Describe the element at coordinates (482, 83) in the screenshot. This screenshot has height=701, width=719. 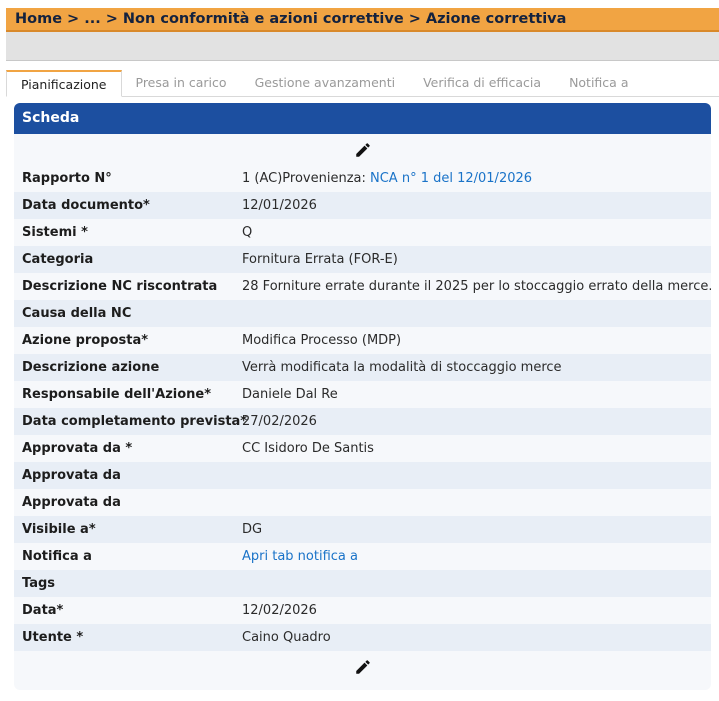
I see `tab-verifica-di-efficacia: Verifica di efficacia` at that location.